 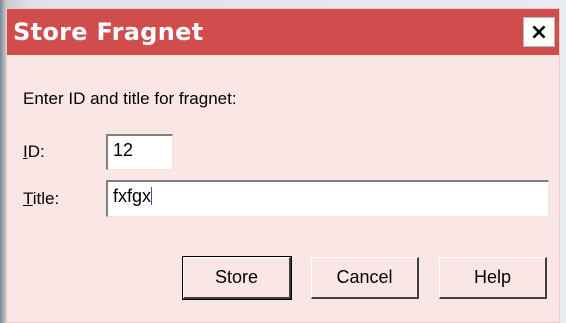 What do you see at coordinates (152, 196) in the screenshot?
I see `text-caret` at bounding box center [152, 196].